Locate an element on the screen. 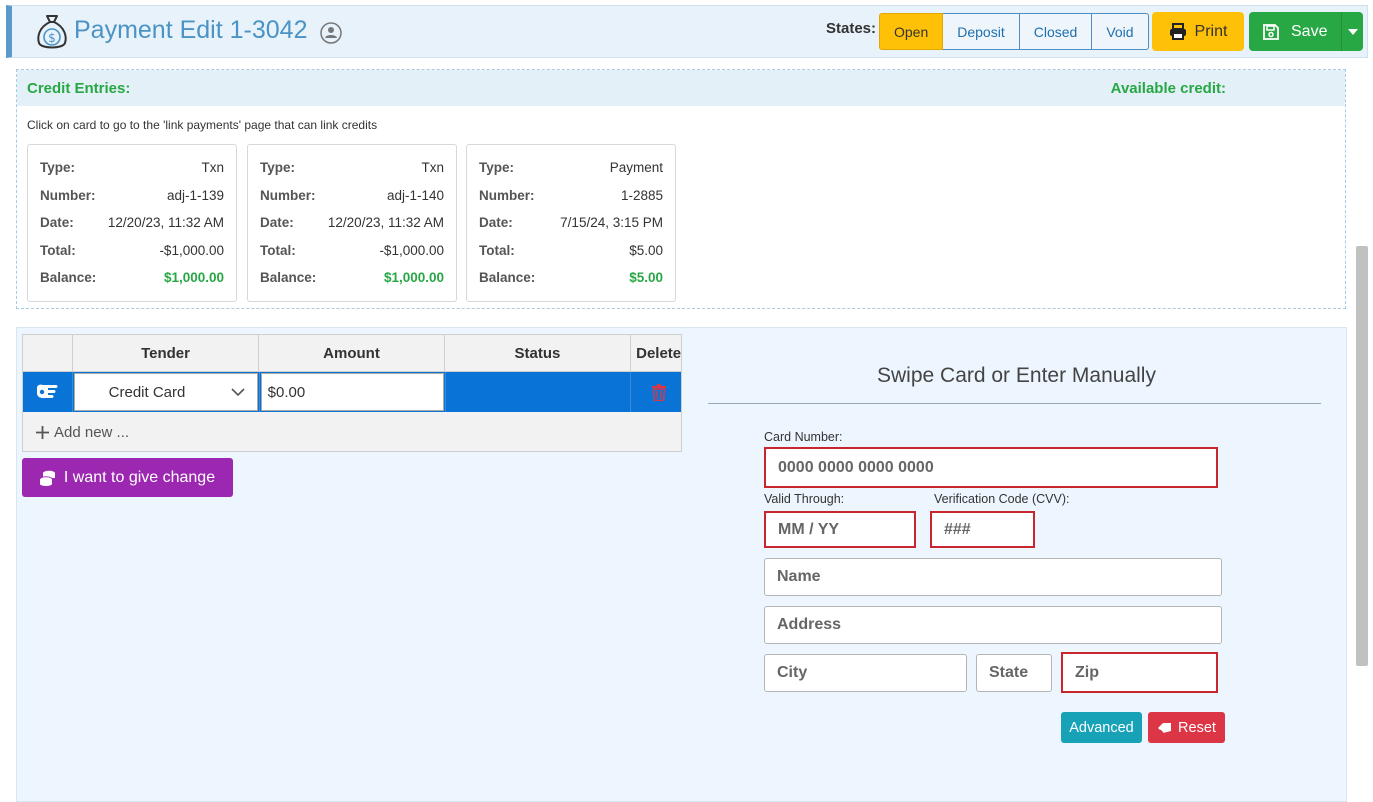 This screenshot has width=1373, height=802. delete-cell is located at coordinates (656, 392).